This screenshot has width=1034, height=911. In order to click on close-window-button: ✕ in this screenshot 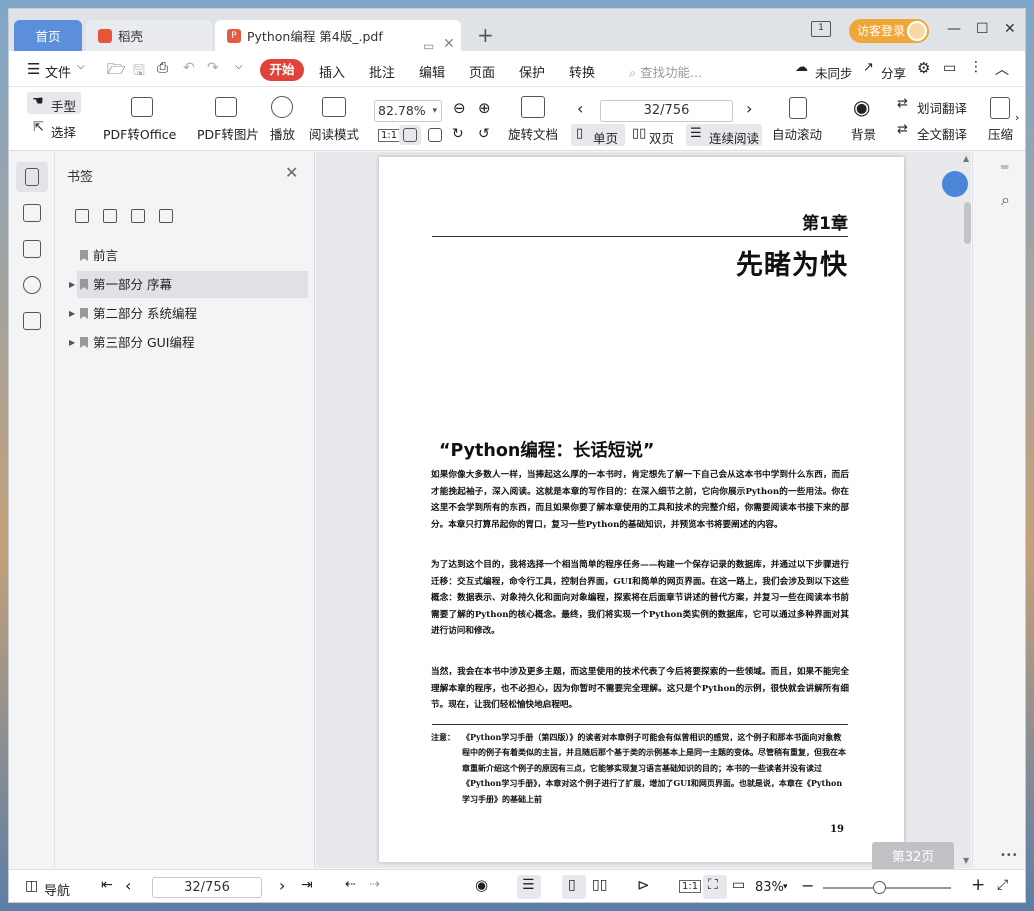, I will do `click(1010, 29)`.